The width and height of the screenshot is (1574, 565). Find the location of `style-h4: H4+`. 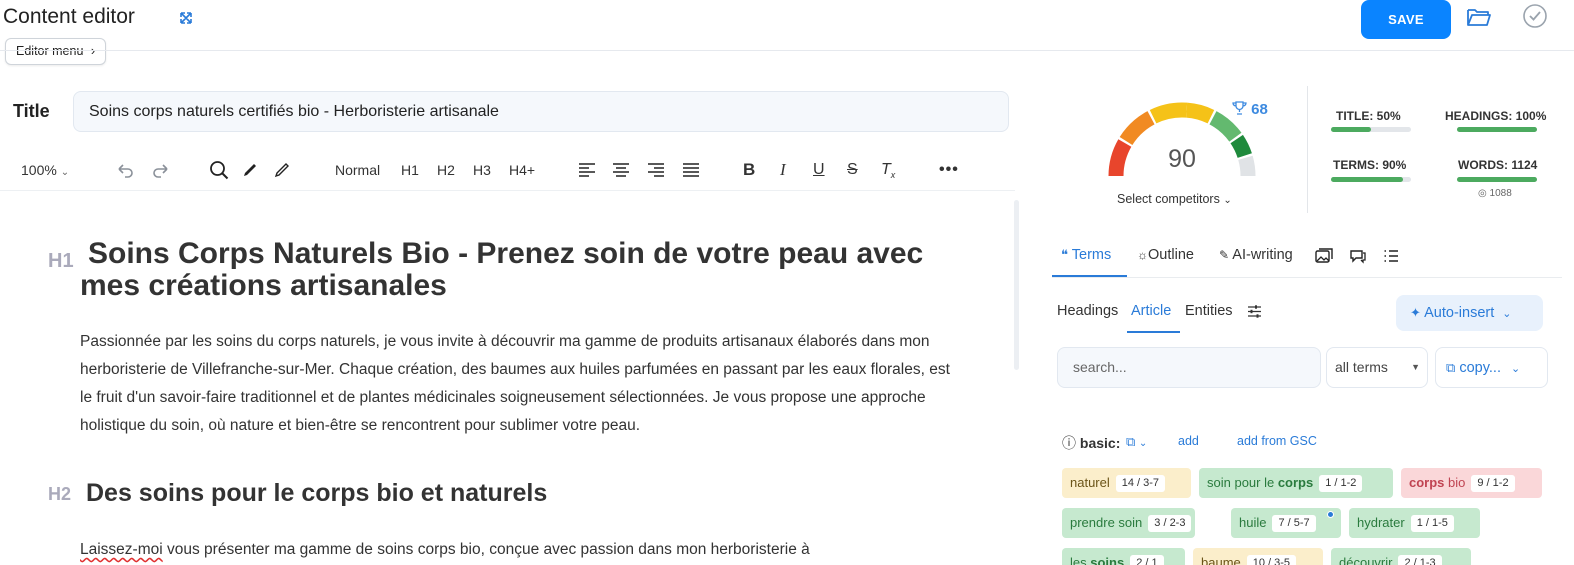

style-h4: H4+ is located at coordinates (522, 170).